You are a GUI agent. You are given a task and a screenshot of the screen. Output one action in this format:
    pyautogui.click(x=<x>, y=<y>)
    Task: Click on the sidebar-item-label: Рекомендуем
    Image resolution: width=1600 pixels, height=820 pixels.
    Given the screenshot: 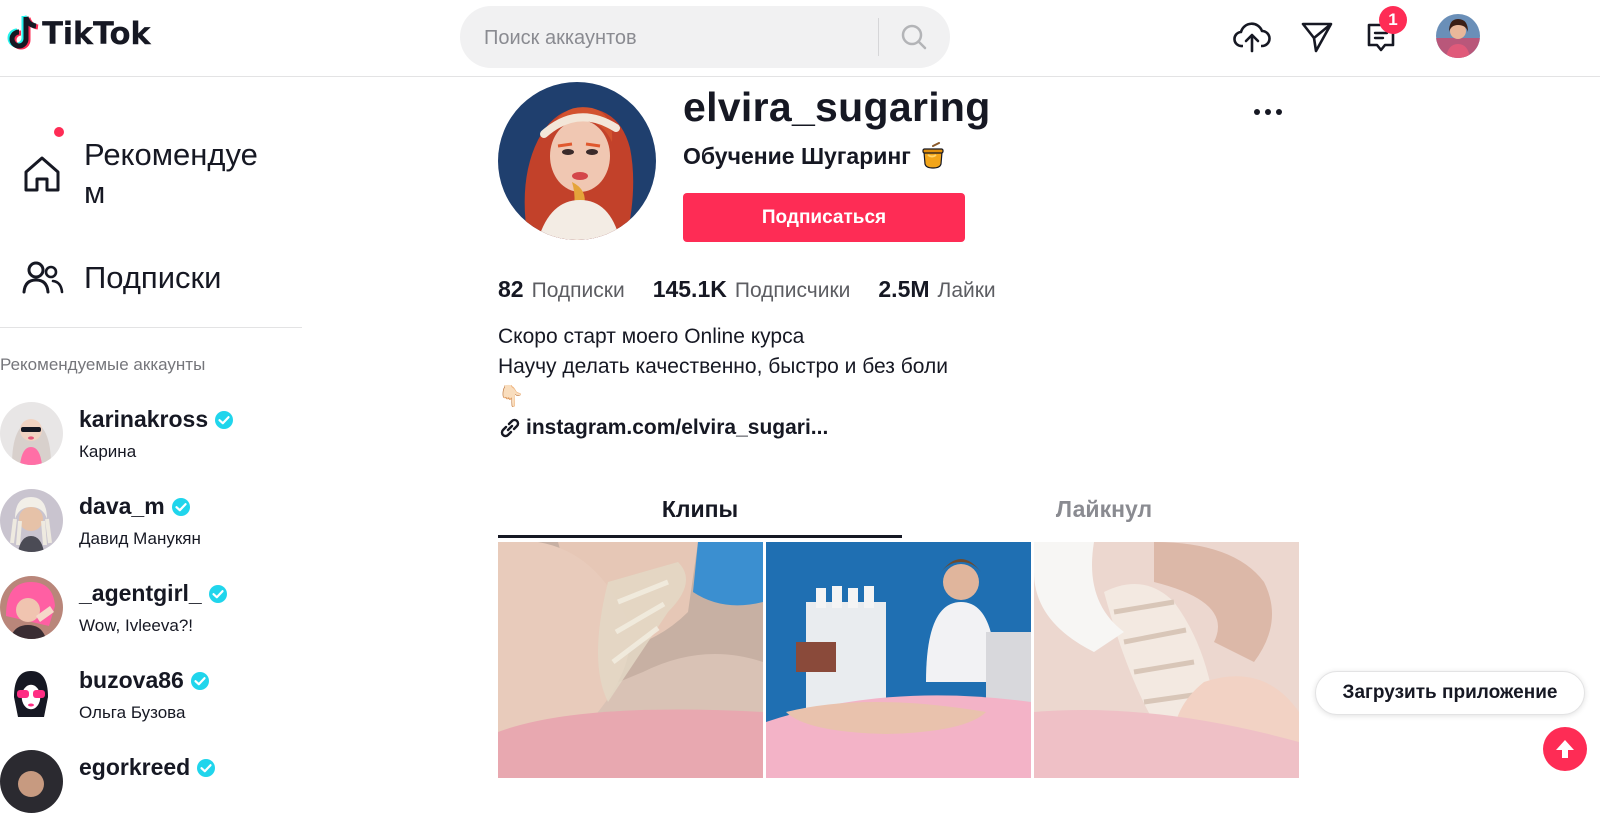 What is the action you would take?
    pyautogui.click(x=171, y=173)
    